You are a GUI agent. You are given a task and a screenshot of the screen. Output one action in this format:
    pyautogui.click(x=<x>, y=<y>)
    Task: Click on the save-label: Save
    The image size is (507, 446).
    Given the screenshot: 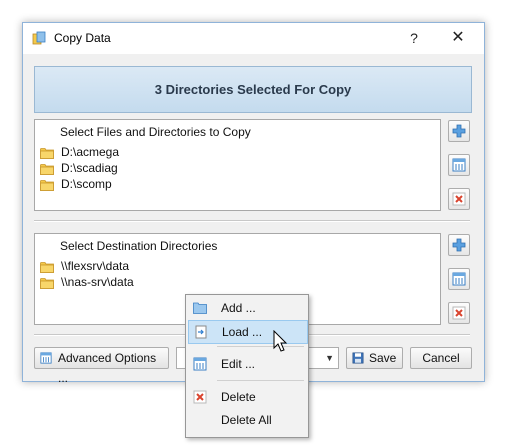 What is the action you would take?
    pyautogui.click(x=383, y=358)
    